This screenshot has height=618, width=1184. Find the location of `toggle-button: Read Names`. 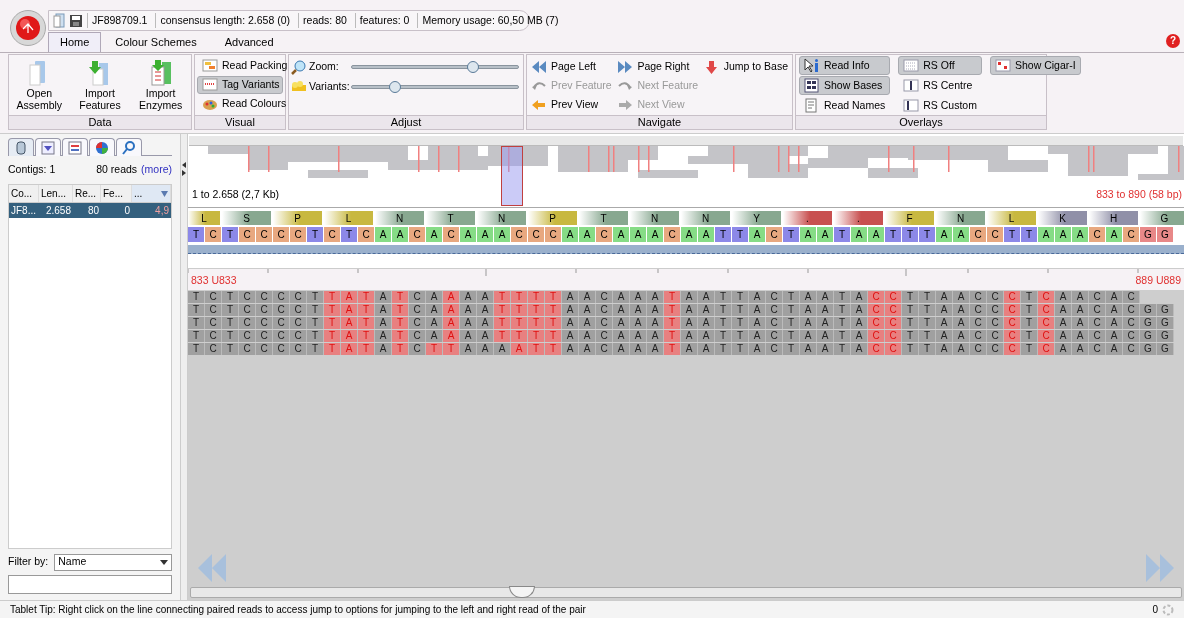

toggle-button: Read Names is located at coordinates (845, 105).